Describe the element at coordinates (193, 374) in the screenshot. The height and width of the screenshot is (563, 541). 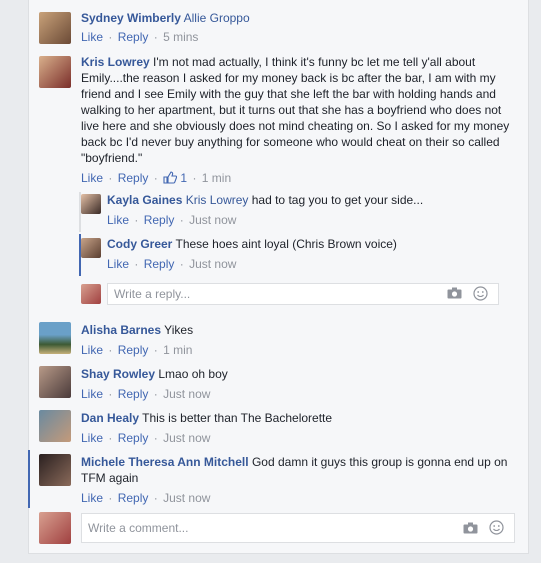
I see `comment-text: Lmao oh boy` at that location.